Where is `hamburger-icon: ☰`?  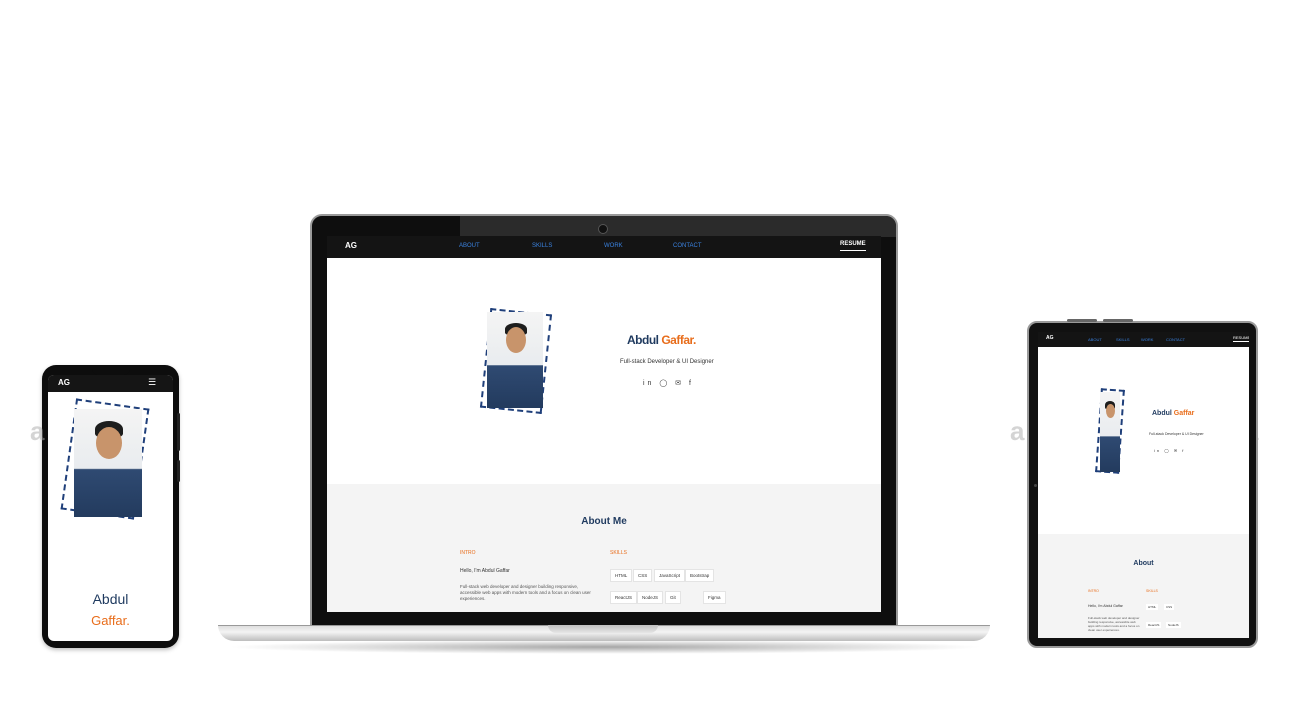 hamburger-icon: ☰ is located at coordinates (152, 382).